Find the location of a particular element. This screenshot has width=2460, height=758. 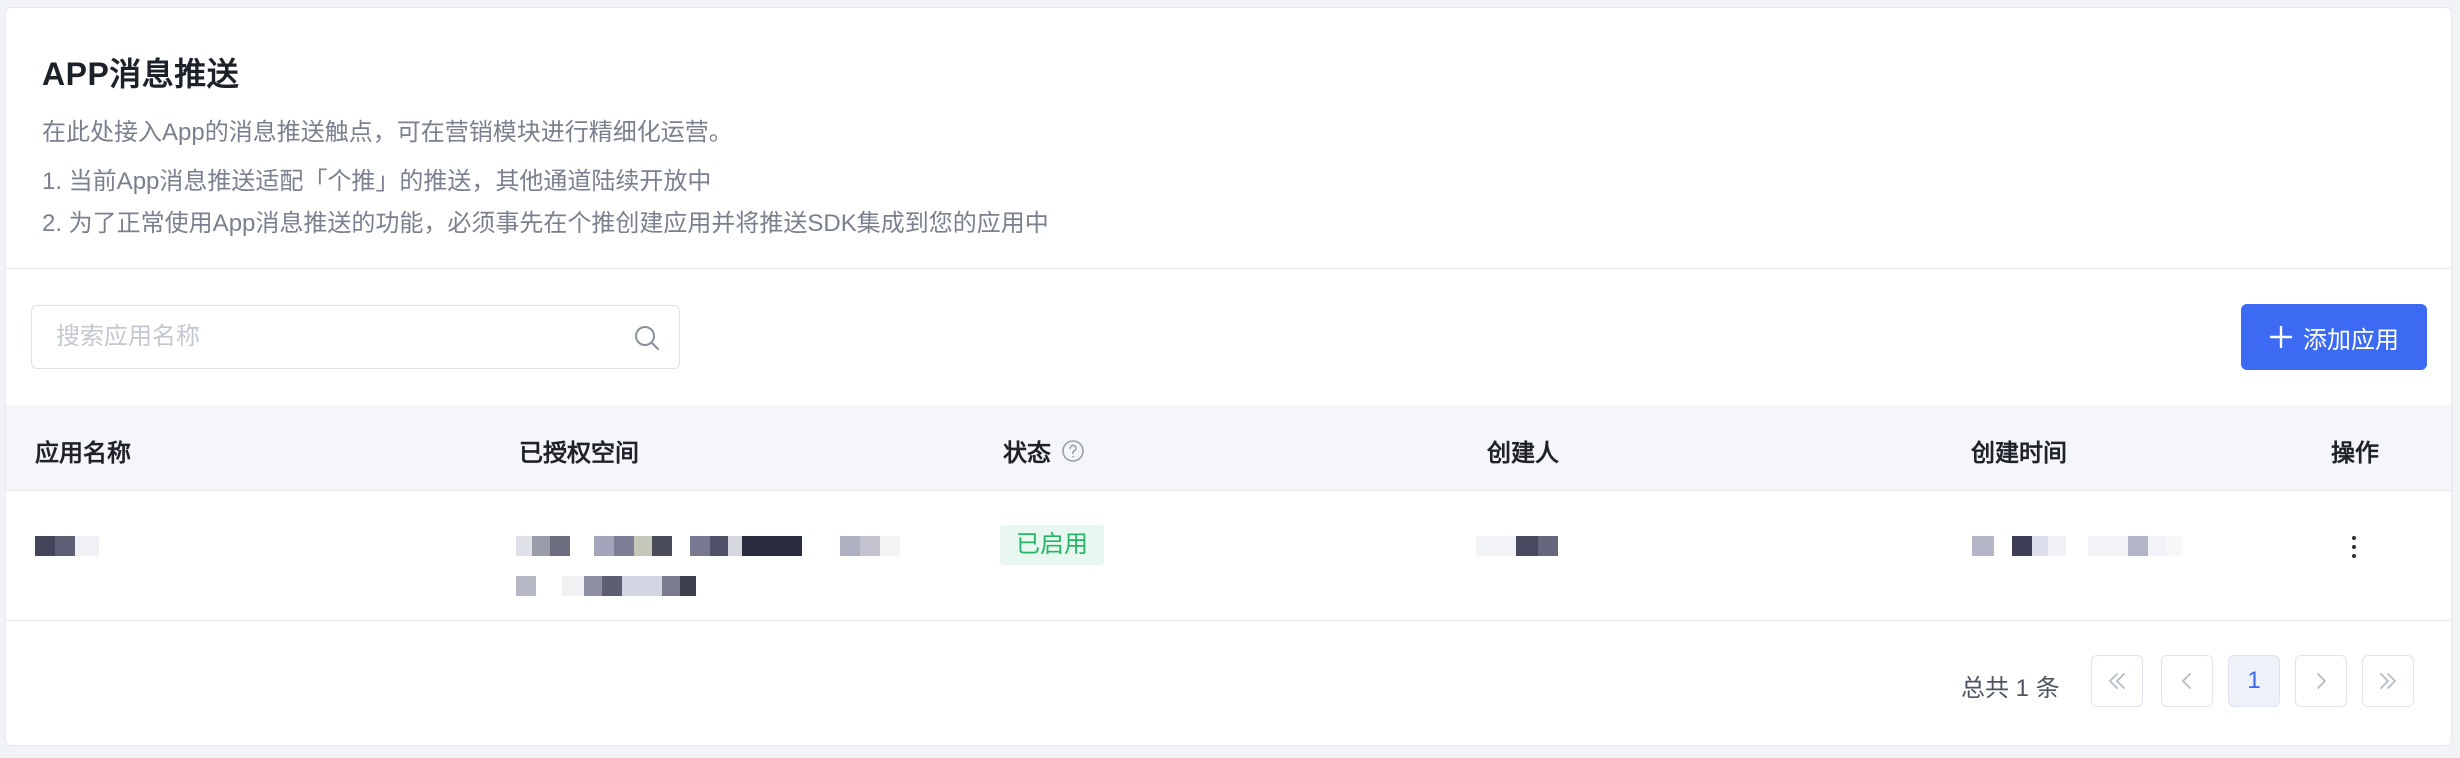

search-icon is located at coordinates (647, 338).